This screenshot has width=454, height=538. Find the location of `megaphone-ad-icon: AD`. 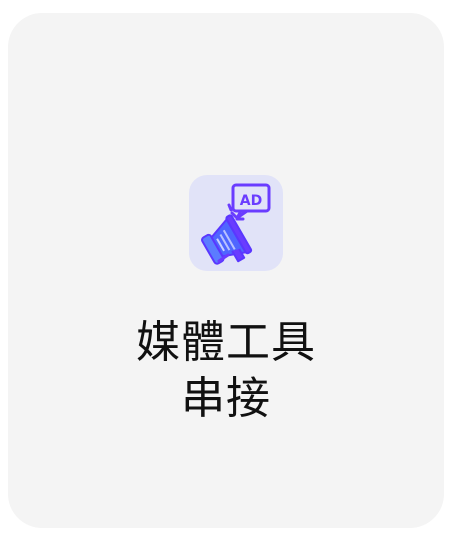

megaphone-ad-icon: AD is located at coordinates (236, 224).